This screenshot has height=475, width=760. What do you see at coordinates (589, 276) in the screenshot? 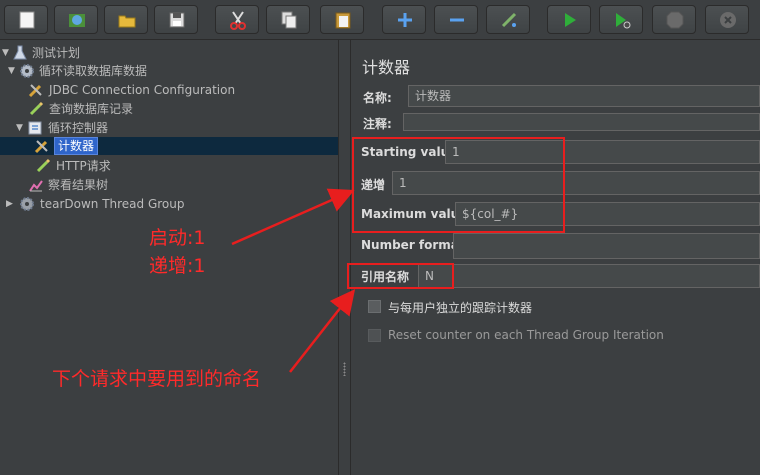
I see `reference-name-field: N` at bounding box center [589, 276].